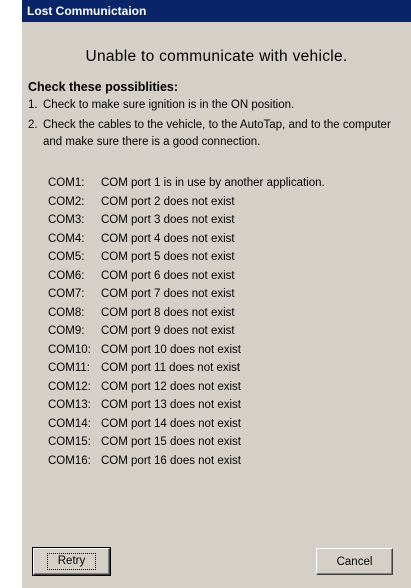 Image resolution: width=411 pixels, height=588 pixels. I want to click on port-status: COM port 16 does not exist, so click(171, 460).